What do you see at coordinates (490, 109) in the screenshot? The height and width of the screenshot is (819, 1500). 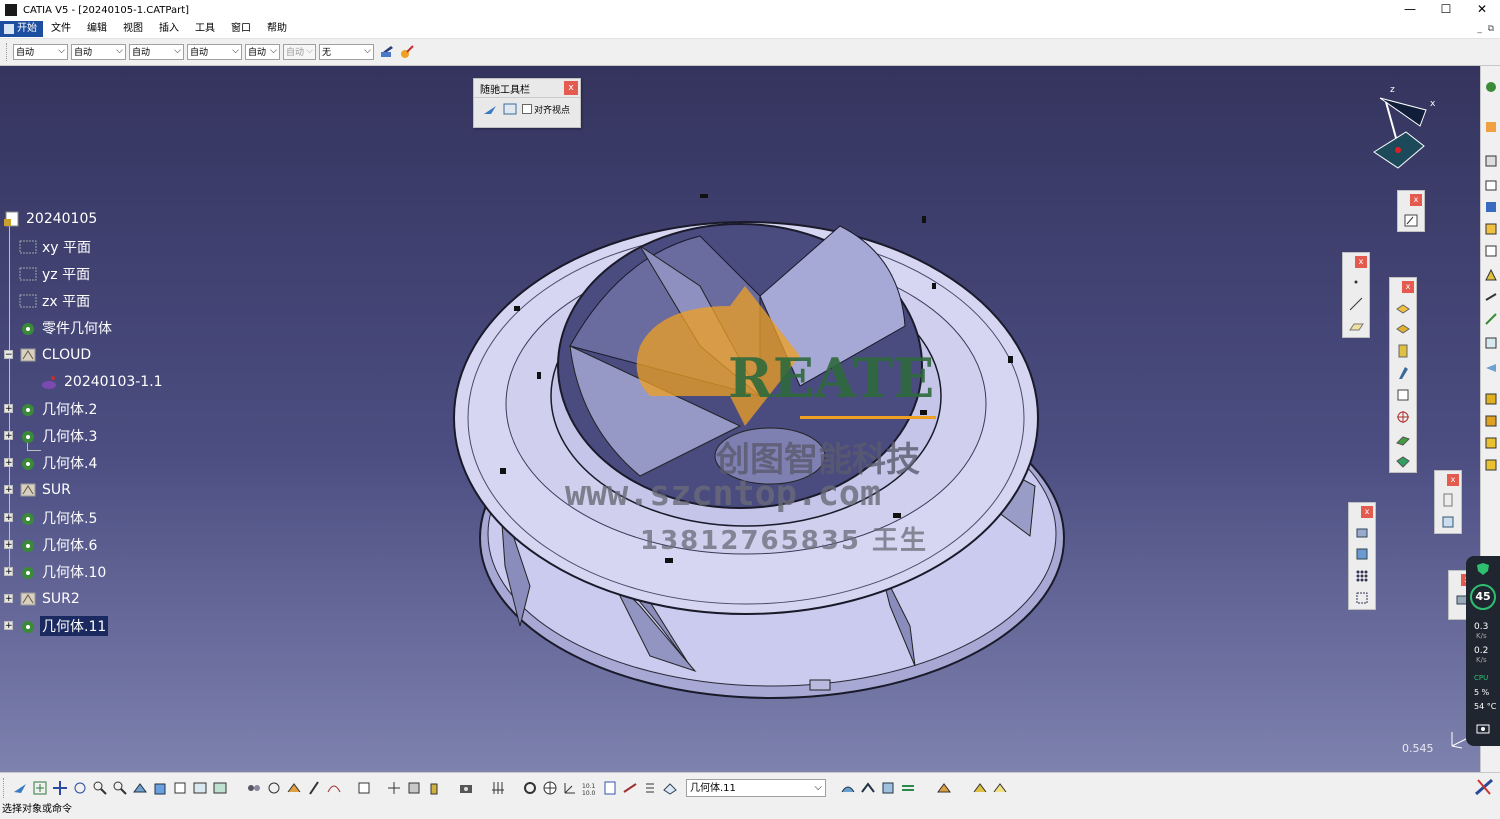 I see `fly-mode-icon` at bounding box center [490, 109].